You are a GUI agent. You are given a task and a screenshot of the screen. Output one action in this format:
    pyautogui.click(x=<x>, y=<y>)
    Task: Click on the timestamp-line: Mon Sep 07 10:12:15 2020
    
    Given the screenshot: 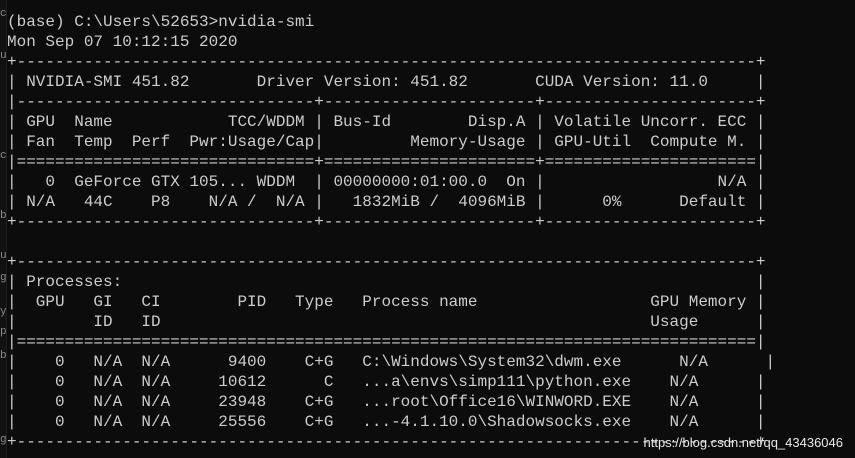 What is the action you would take?
    pyautogui.click(x=122, y=42)
    